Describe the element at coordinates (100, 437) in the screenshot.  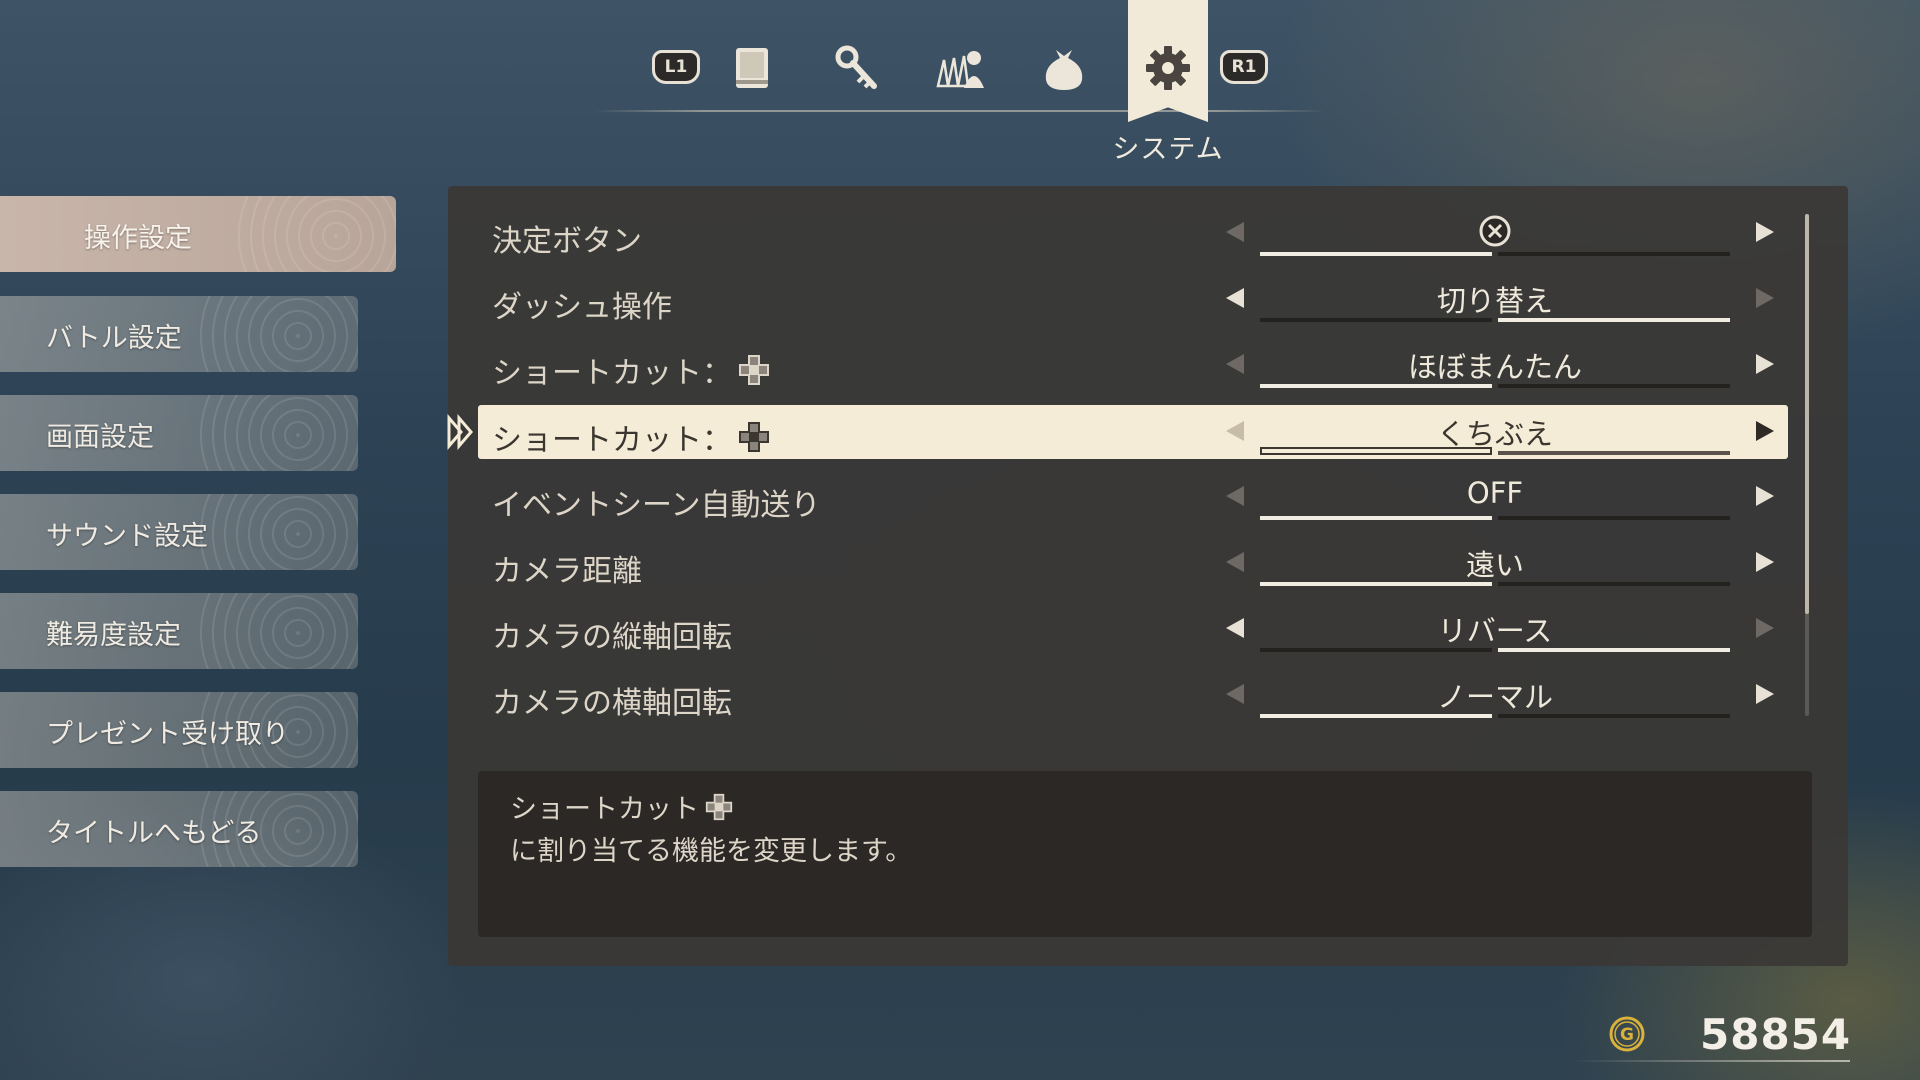
I see `sidemenu-item-label: 画面設定` at that location.